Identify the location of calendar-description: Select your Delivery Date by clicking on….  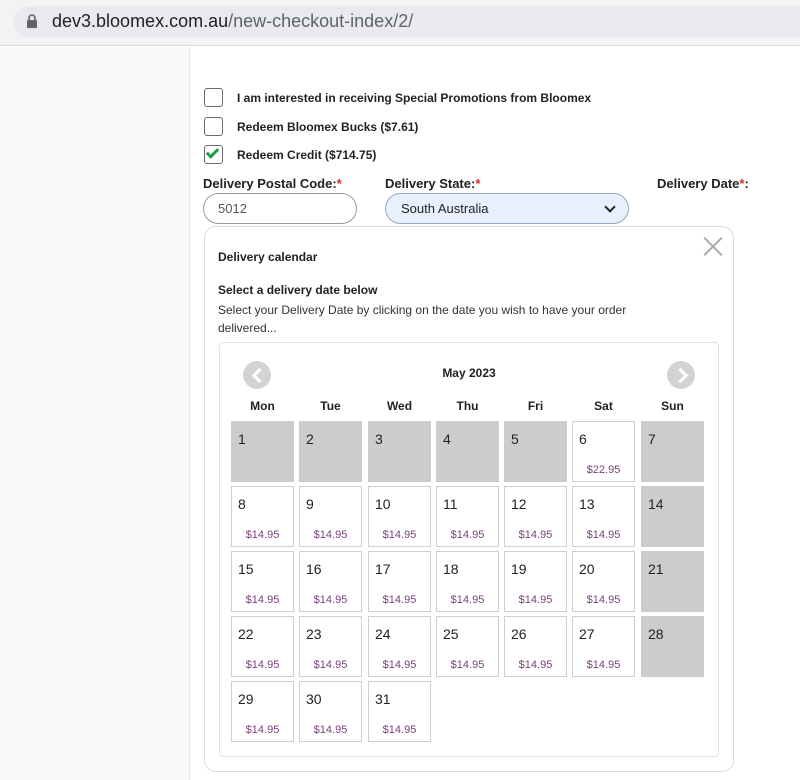
(422, 319).